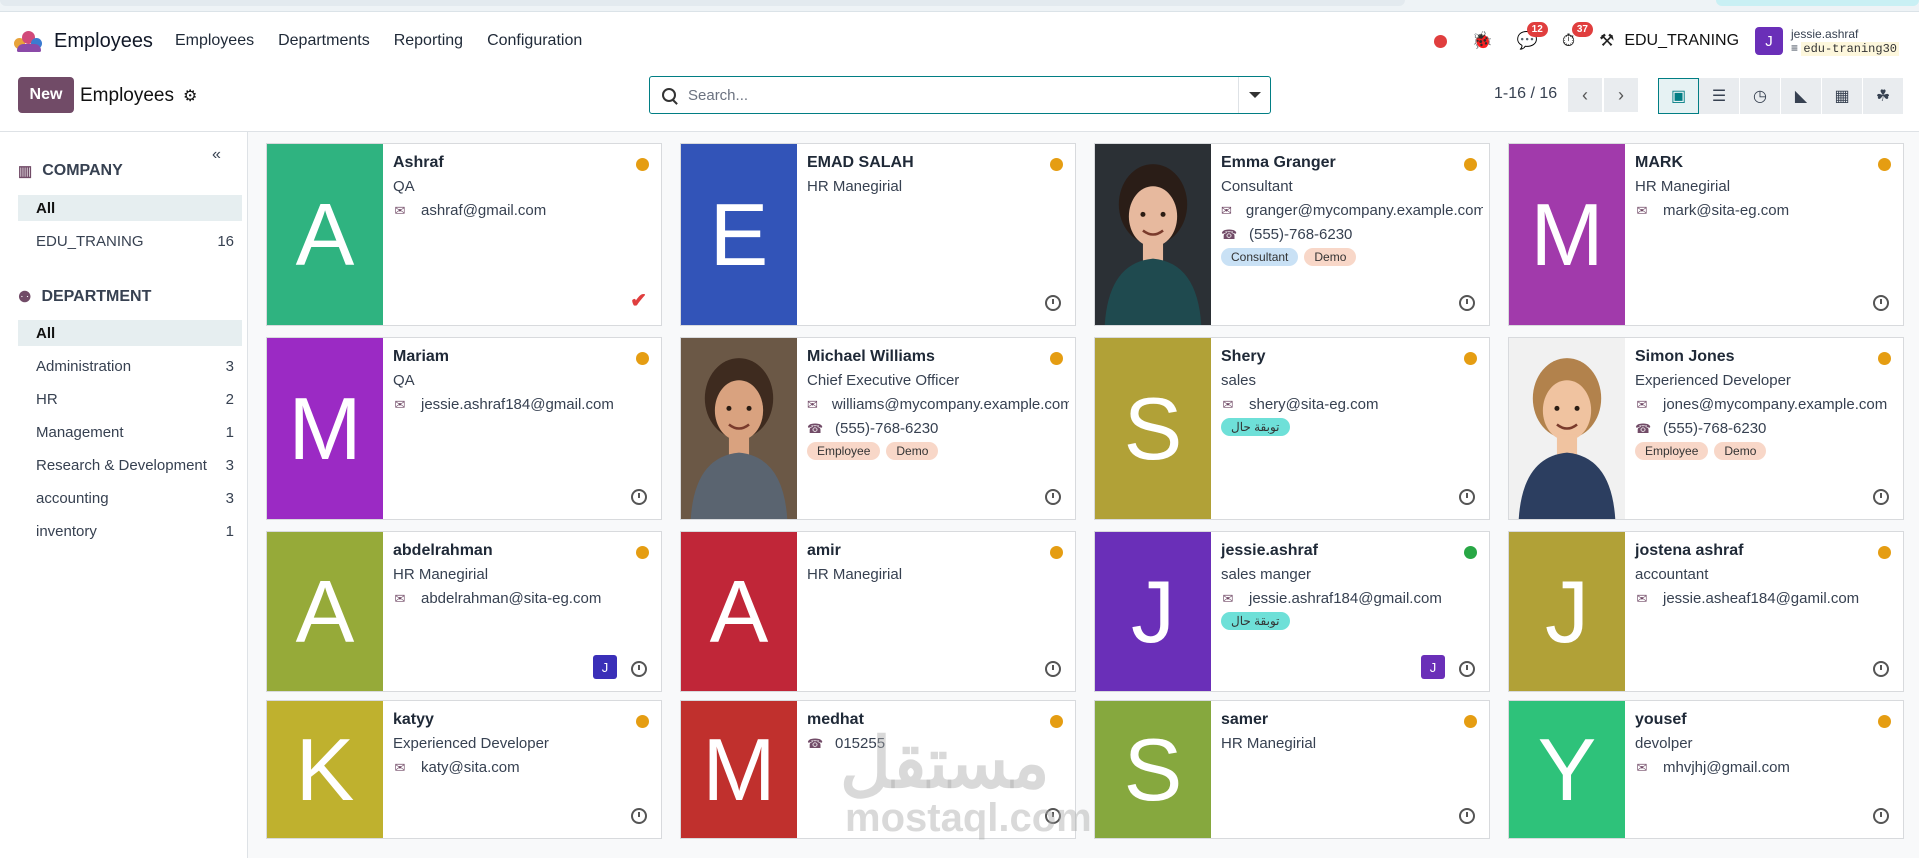  What do you see at coordinates (1719, 96) in the screenshot?
I see `list-view-button: ☰` at bounding box center [1719, 96].